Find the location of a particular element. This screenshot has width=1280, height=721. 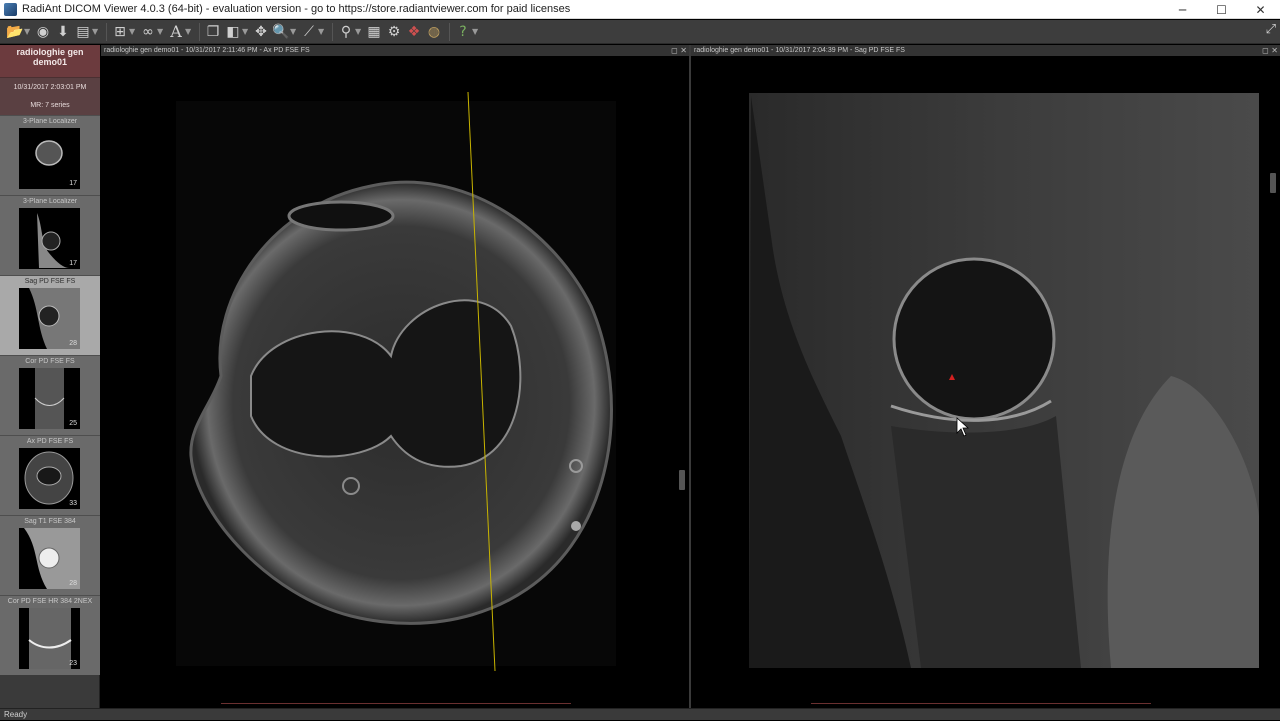

series-item: Sag T1 FSE 384 28 is located at coordinates (50, 555).